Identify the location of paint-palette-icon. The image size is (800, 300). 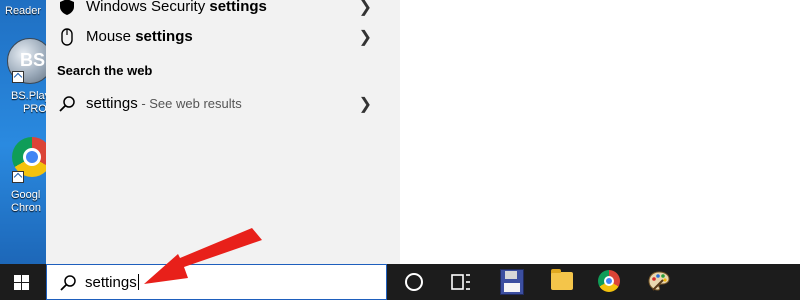
(659, 281).